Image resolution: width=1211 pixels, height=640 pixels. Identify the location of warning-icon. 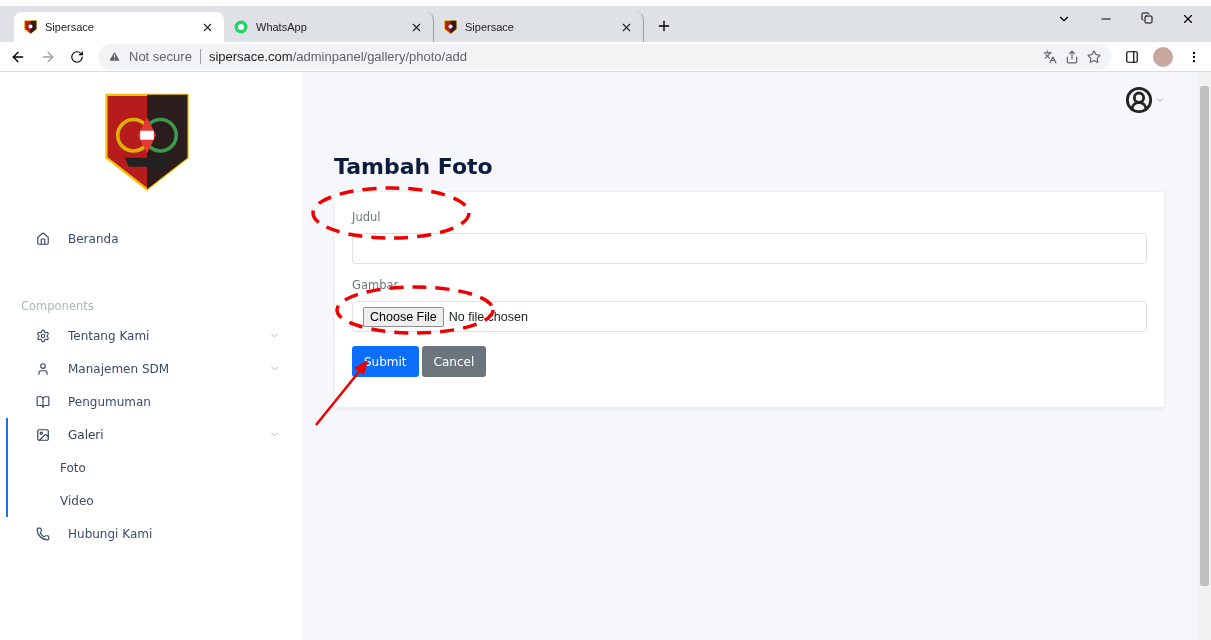
(114, 56).